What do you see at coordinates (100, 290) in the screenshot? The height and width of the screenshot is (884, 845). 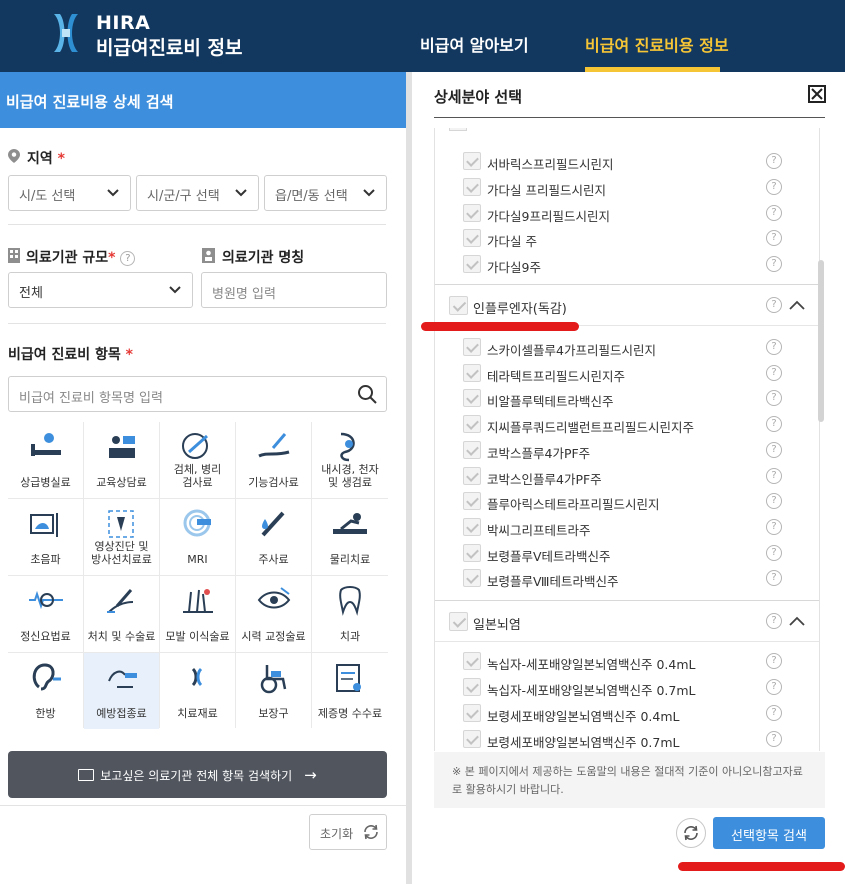 I see `scale-select: 전체` at bounding box center [100, 290].